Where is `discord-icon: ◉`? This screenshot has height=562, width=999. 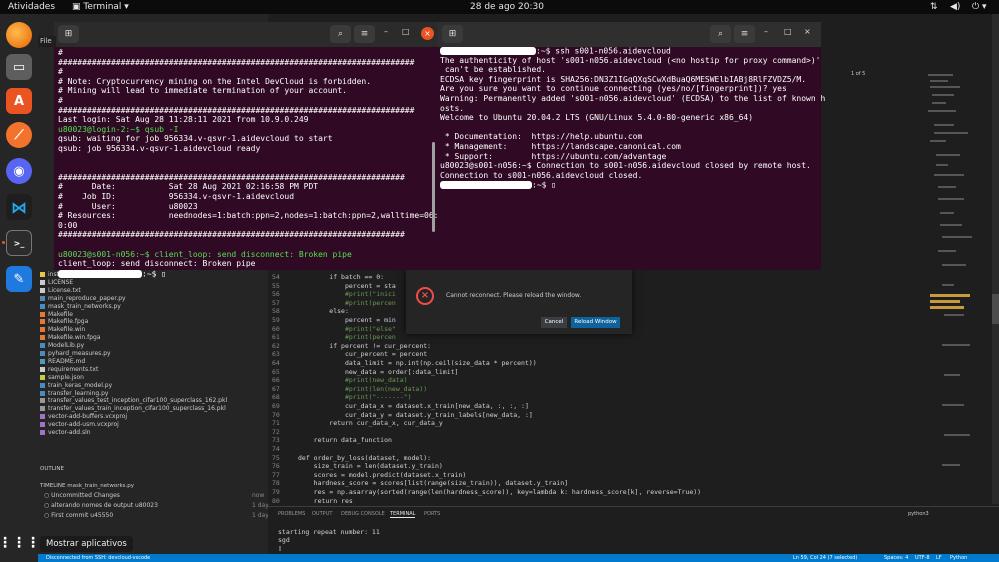
discord-icon: ◉ is located at coordinates (19, 171).